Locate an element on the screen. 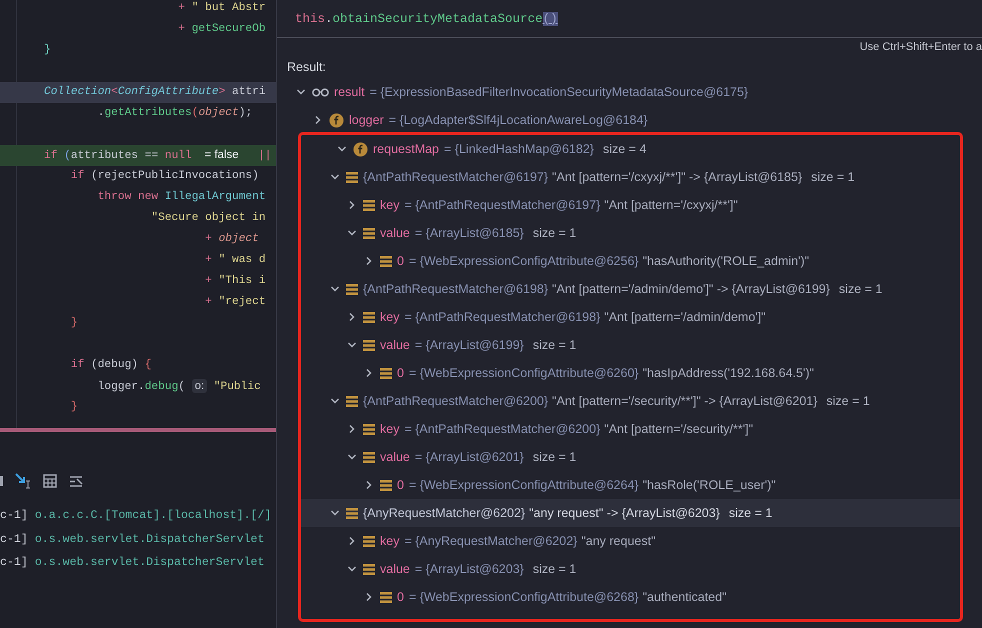 The image size is (982, 628). tree-row: 0 = {WebExpressionConfigAttribute@6260} "hasIpAddress('192.168.64.5')" is located at coordinates (630, 373).